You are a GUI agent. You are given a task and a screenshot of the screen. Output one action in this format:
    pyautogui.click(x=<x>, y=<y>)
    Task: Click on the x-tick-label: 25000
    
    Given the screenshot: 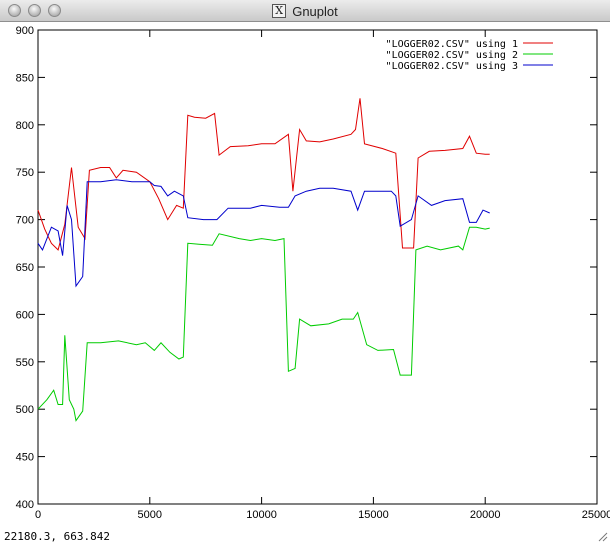 What is the action you would take?
    pyautogui.click(x=596, y=515)
    